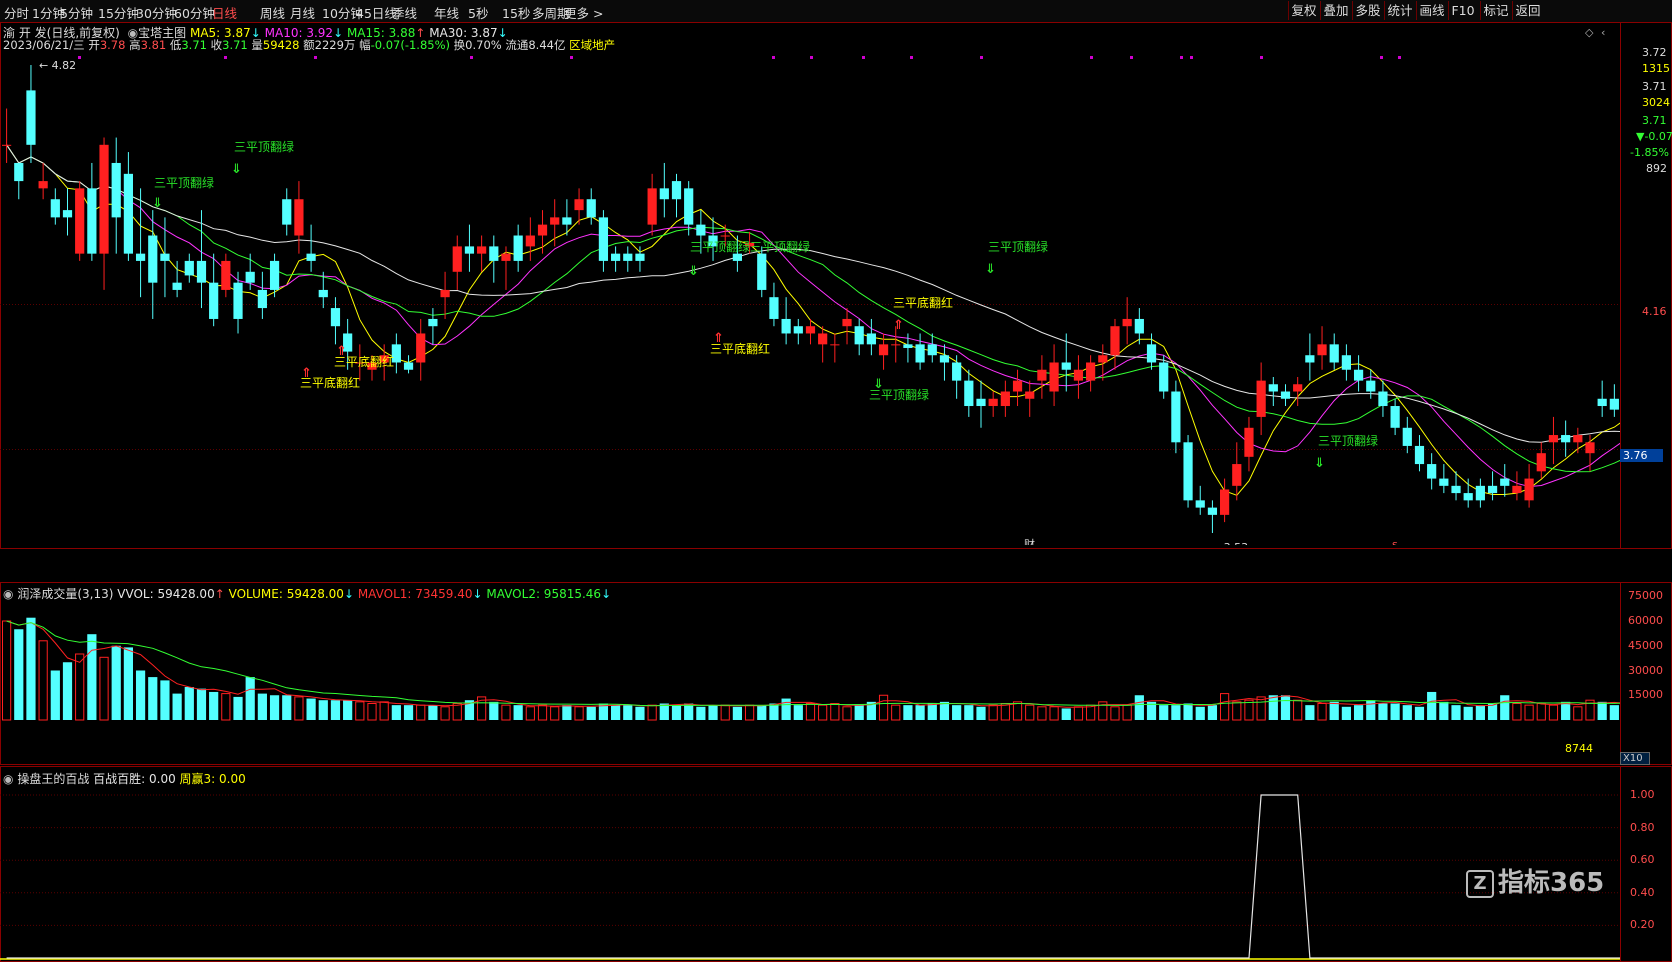 This screenshot has height=962, width=1672. Describe the element at coordinates (1395, 541) in the screenshot. I see `event-s-marker: s` at that location.